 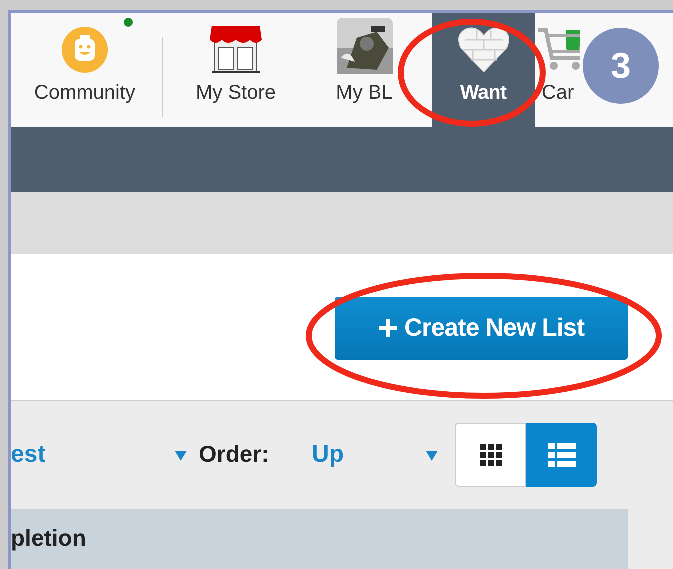 I want to click on nav-item: Car, so click(x=558, y=70).